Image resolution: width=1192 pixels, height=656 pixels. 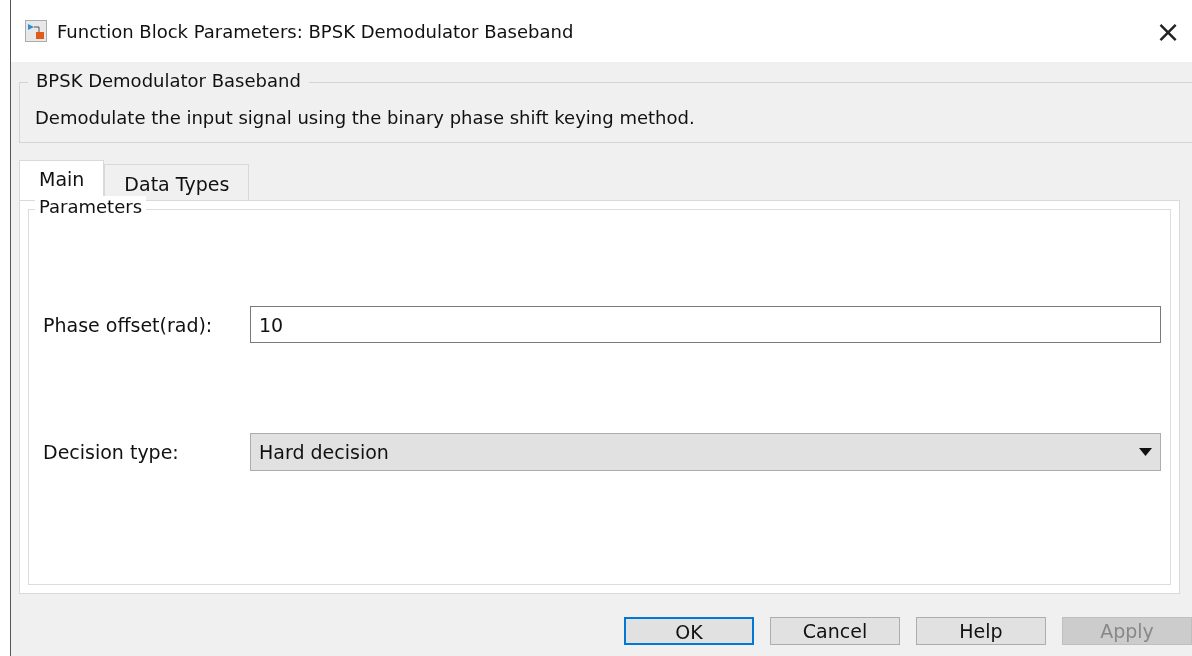 What do you see at coordinates (835, 631) in the screenshot?
I see `dialog-button: Cancel` at bounding box center [835, 631].